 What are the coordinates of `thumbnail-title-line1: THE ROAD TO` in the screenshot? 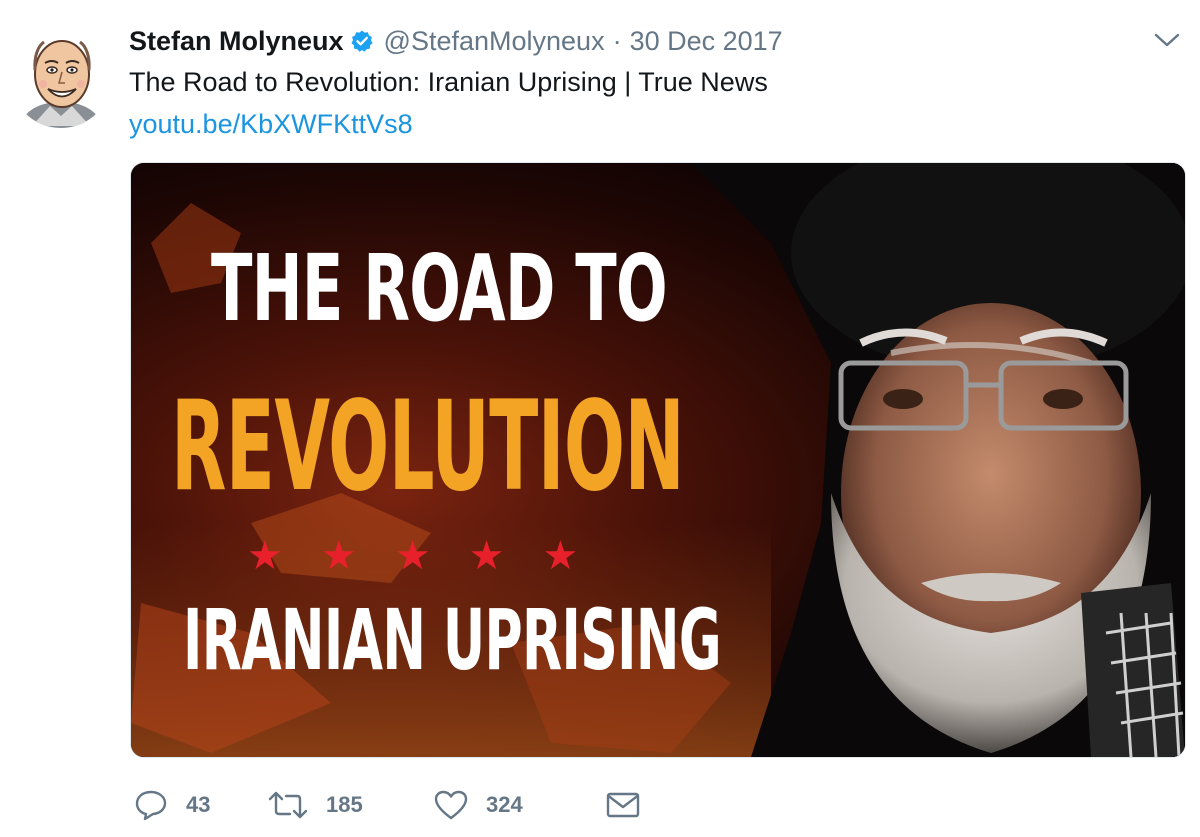 It's located at (439, 288).